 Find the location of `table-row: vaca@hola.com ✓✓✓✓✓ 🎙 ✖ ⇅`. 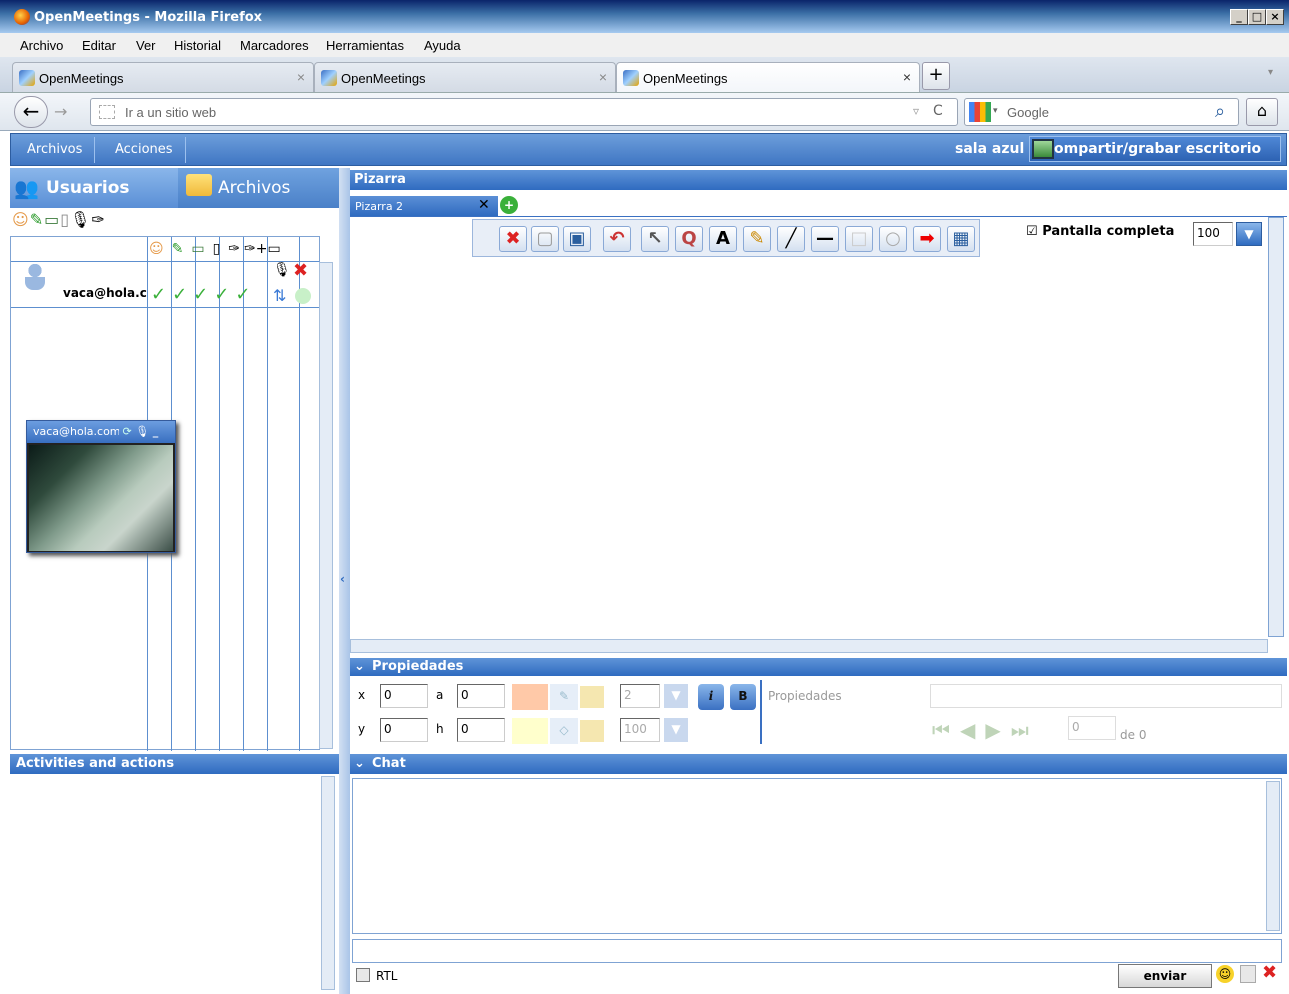

table-row: vaca@hola.com ✓✓✓✓✓ 🎙 ✖ ⇅ is located at coordinates (165, 283).